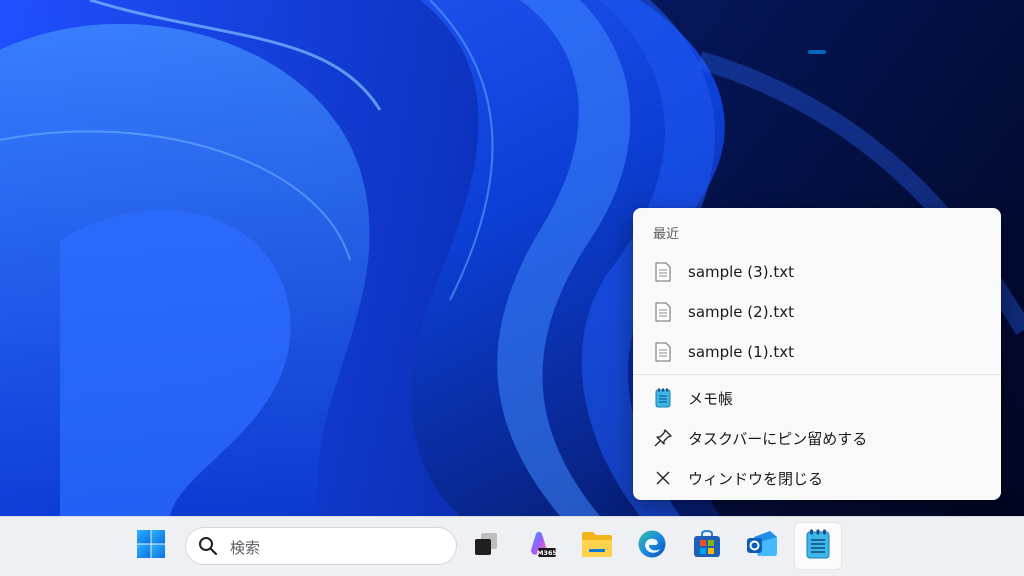 Image resolution: width=1024 pixels, height=576 pixels. I want to click on running-app-indicator, so click(817, 52).